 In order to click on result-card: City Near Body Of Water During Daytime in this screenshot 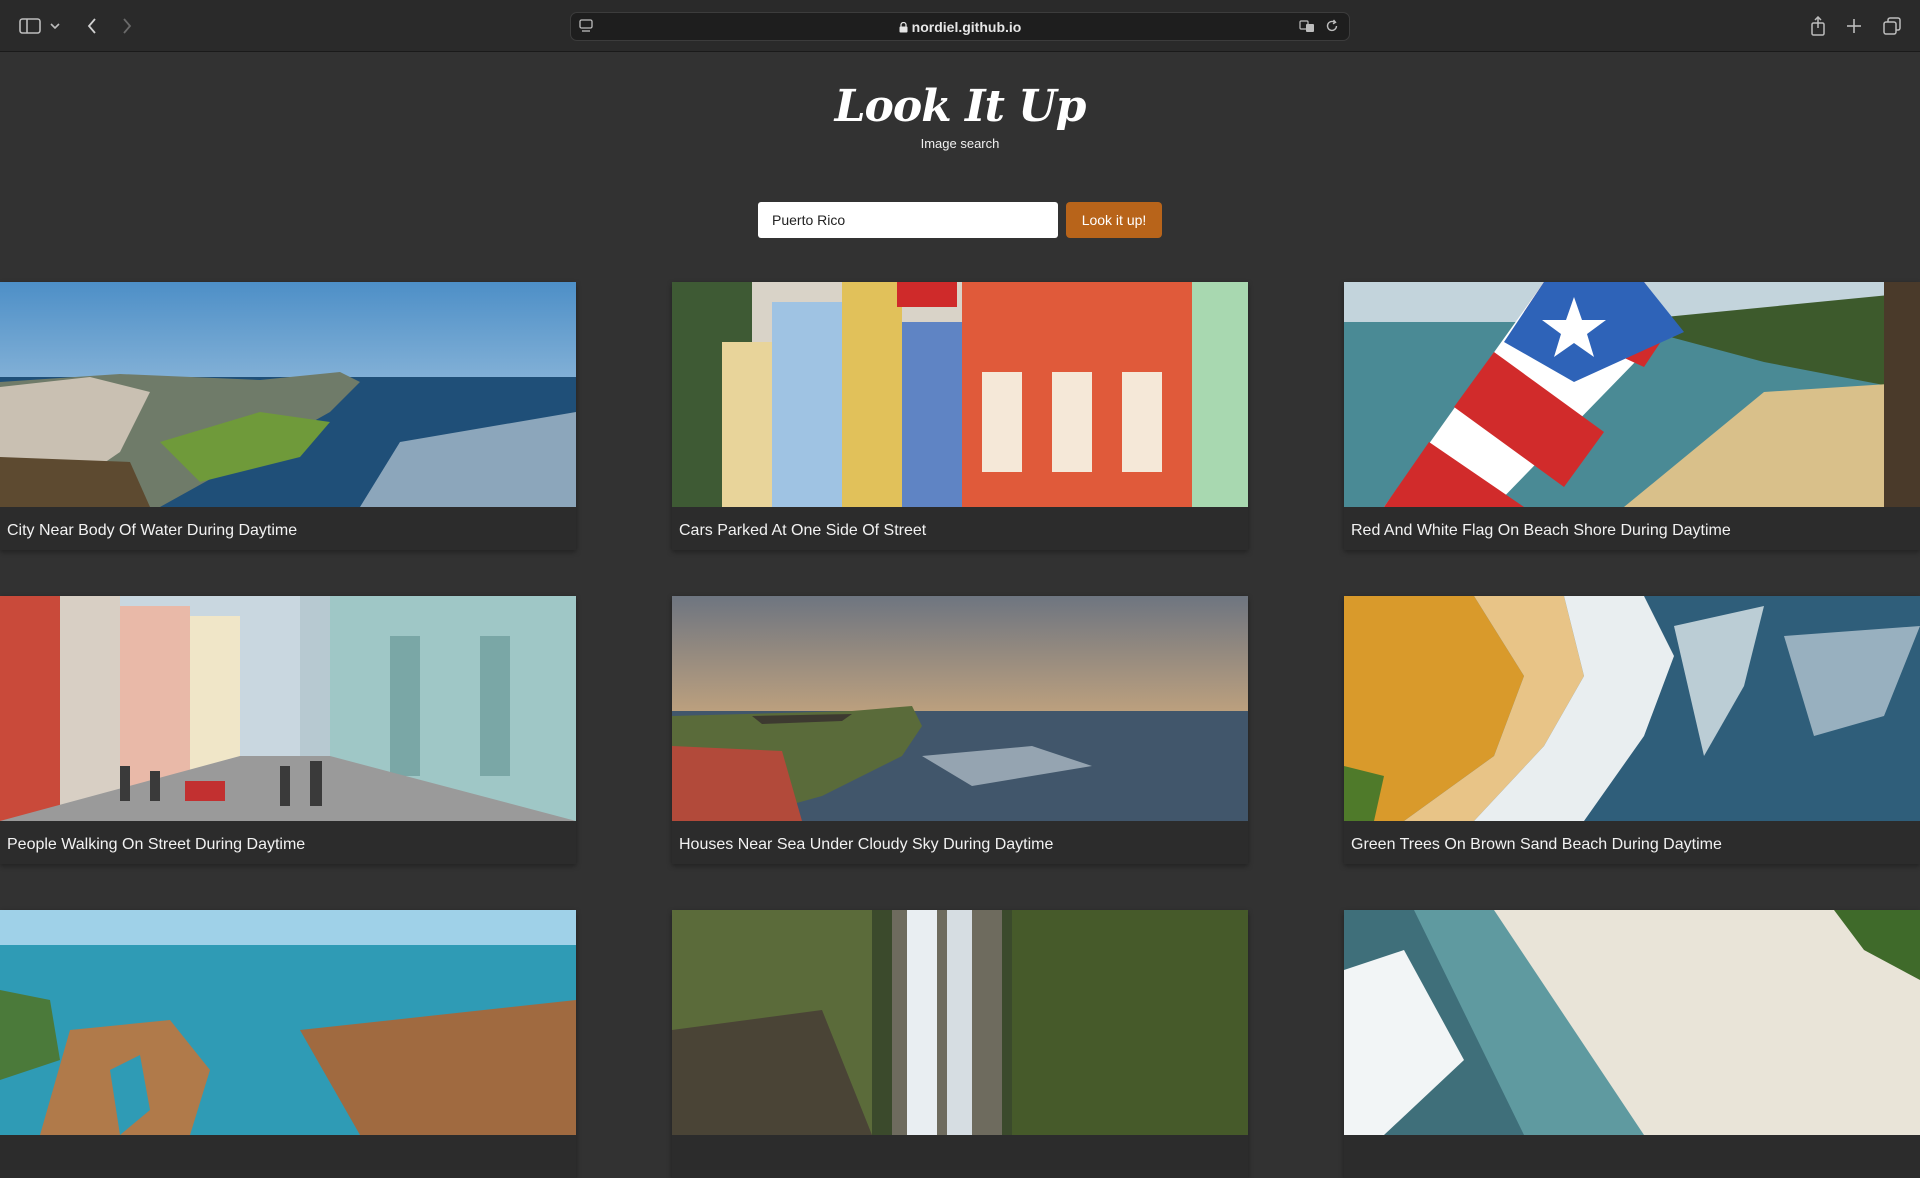, I will do `click(288, 416)`.